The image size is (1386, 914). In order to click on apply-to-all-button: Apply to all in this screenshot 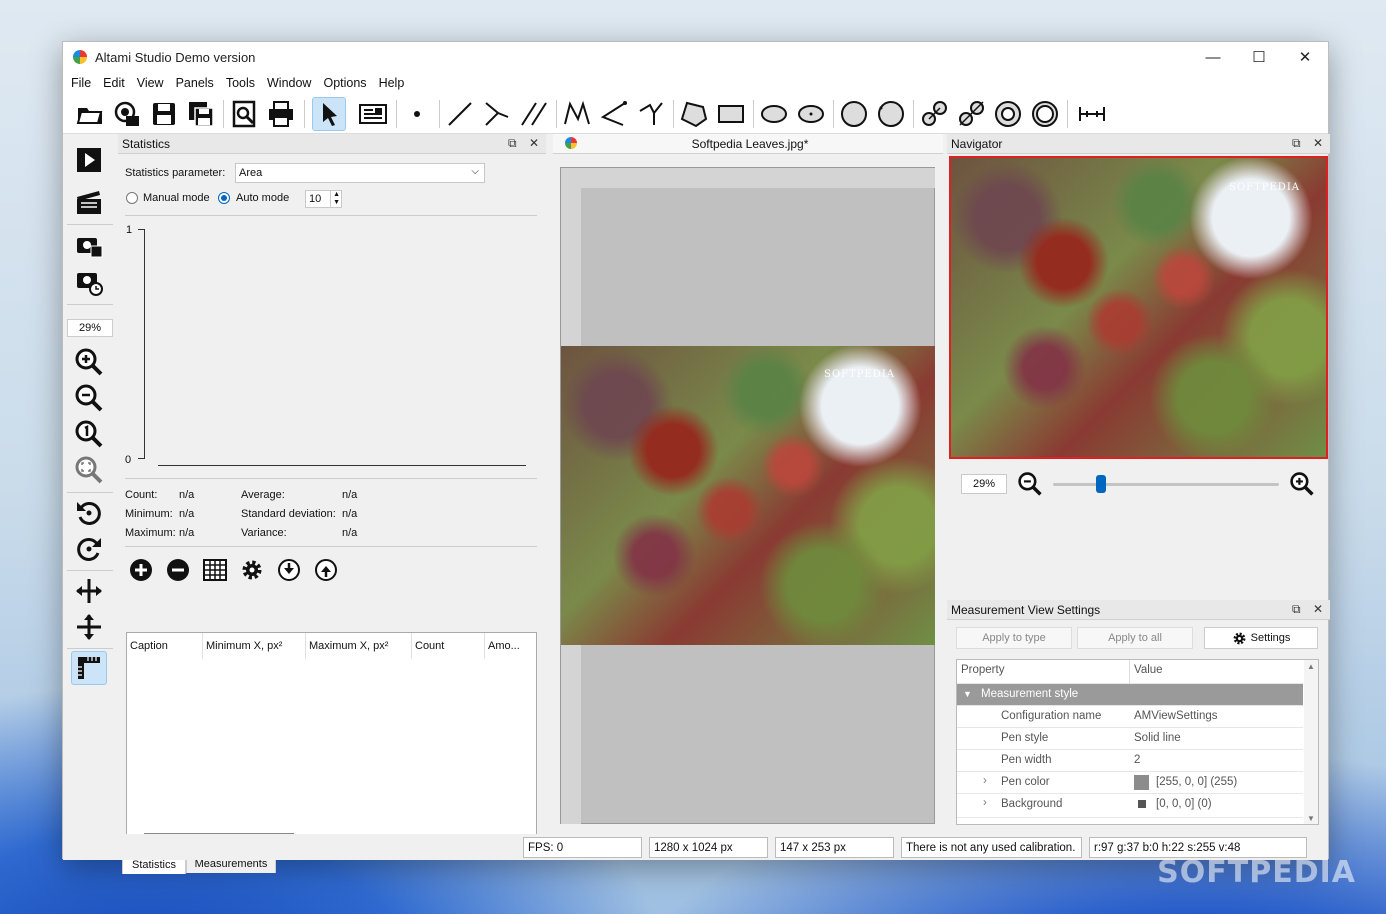, I will do `click(1135, 638)`.